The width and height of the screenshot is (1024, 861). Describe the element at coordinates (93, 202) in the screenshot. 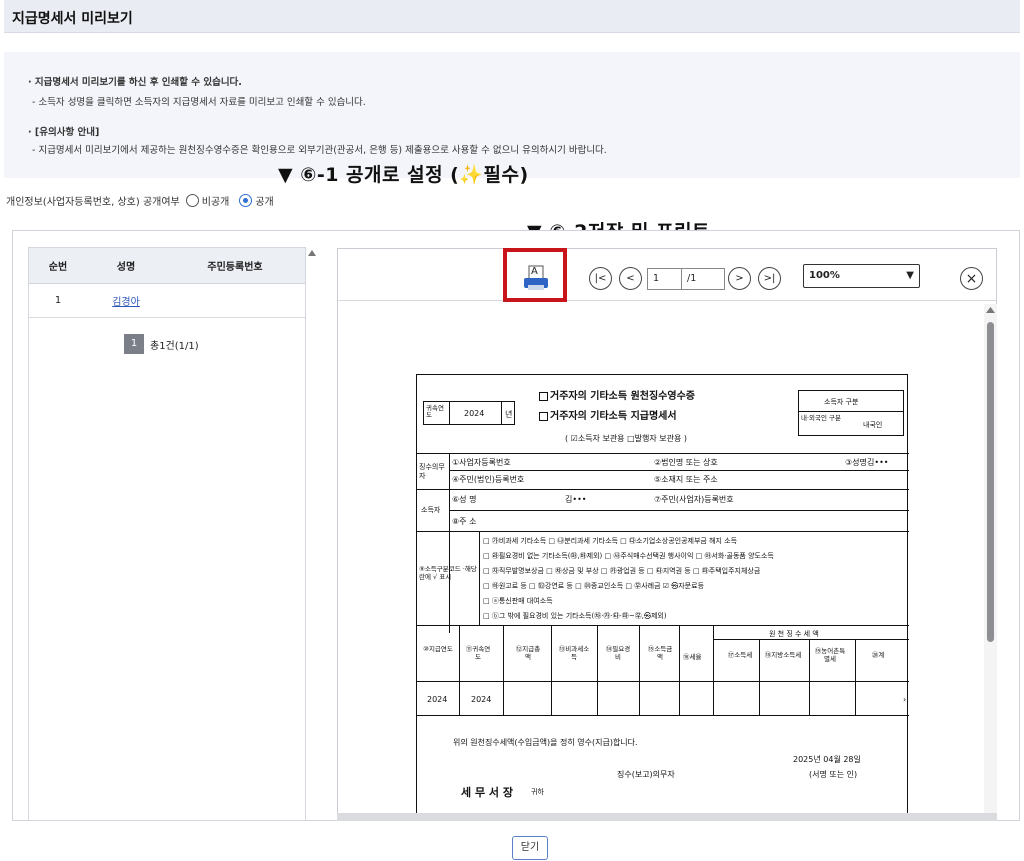

I see `privacy-label: 개인정보(사업자등록번호, 상호) 공개여부` at that location.